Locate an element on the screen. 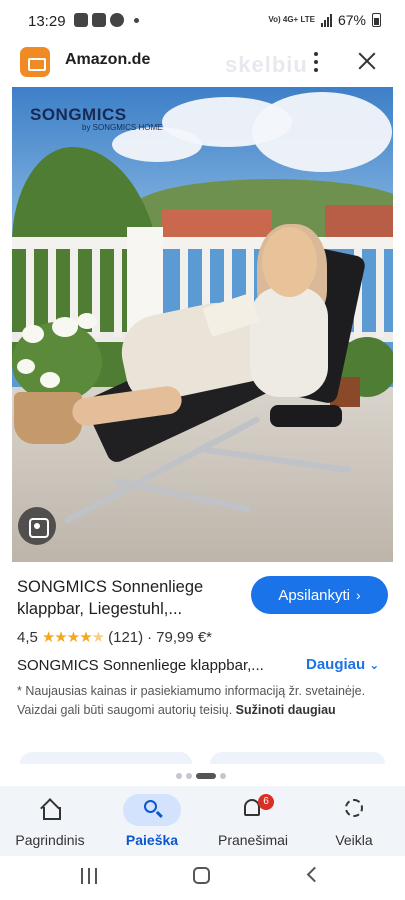 This screenshot has height=900, width=405. visit-button-label: Apsilankyti is located at coordinates (314, 595).